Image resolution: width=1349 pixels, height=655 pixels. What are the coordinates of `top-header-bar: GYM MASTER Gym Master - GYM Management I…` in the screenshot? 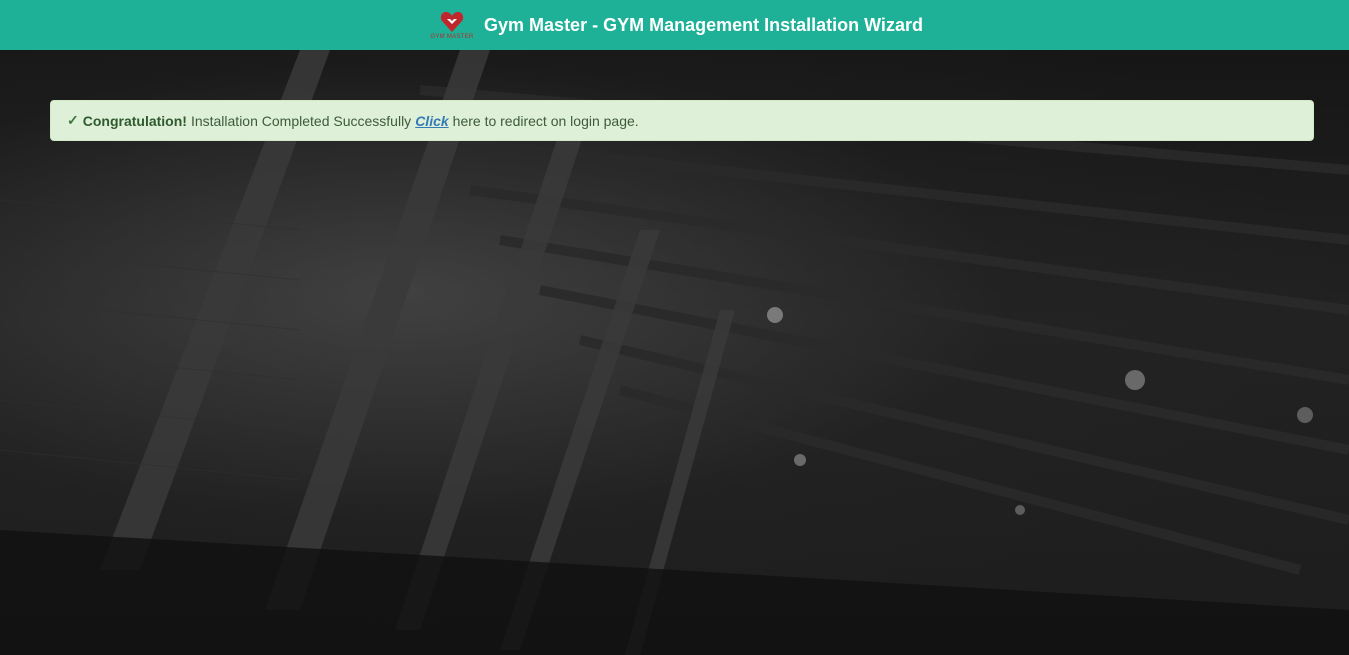 It's located at (674, 25).